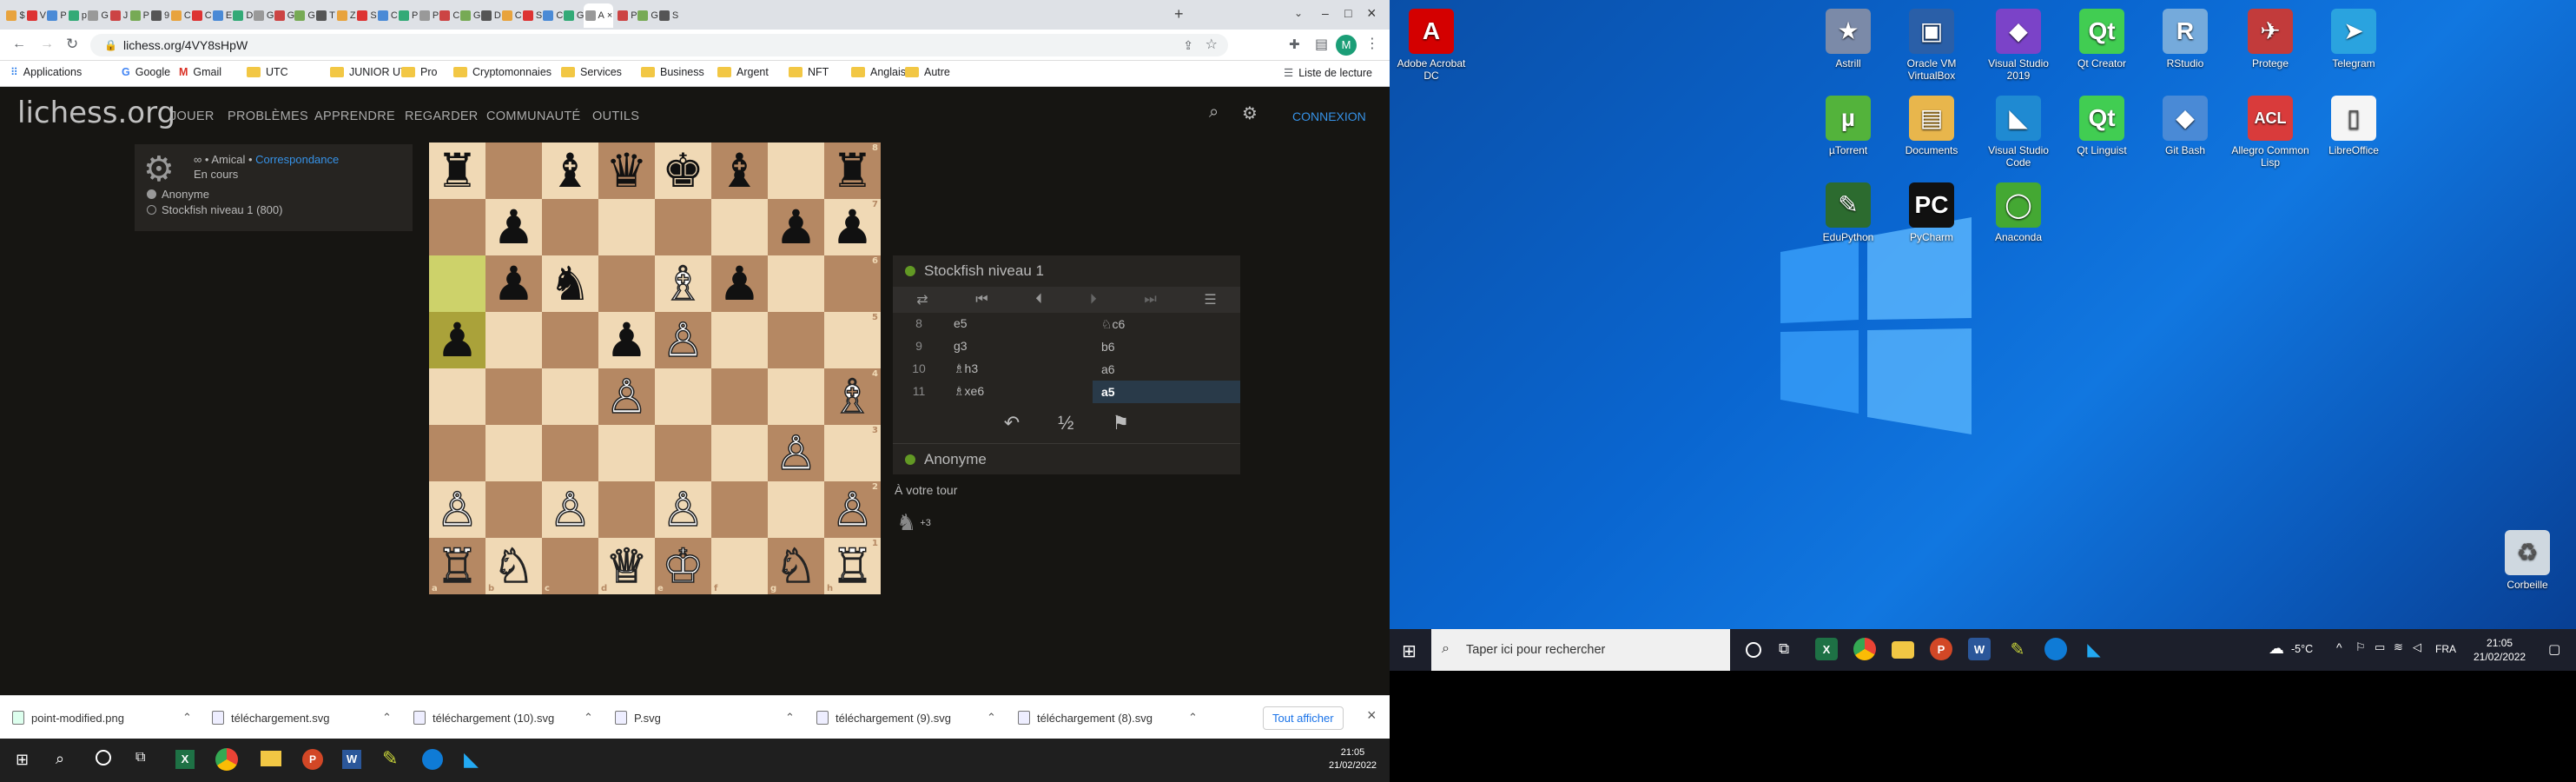 This screenshot has height=782, width=2576. I want to click on square-a1: ♖ a, so click(457, 566).